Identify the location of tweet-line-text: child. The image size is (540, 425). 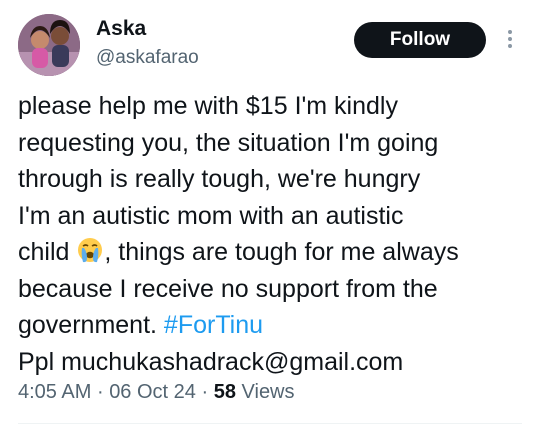
(47, 252).